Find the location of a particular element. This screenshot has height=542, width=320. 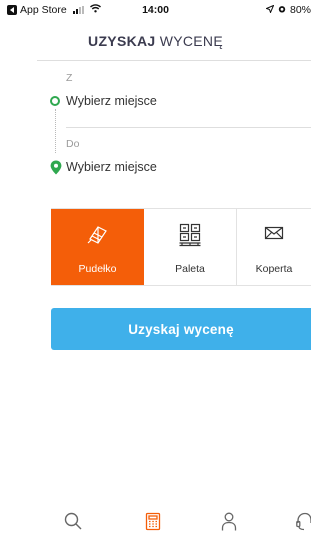

nav-support is located at coordinates (304, 524).